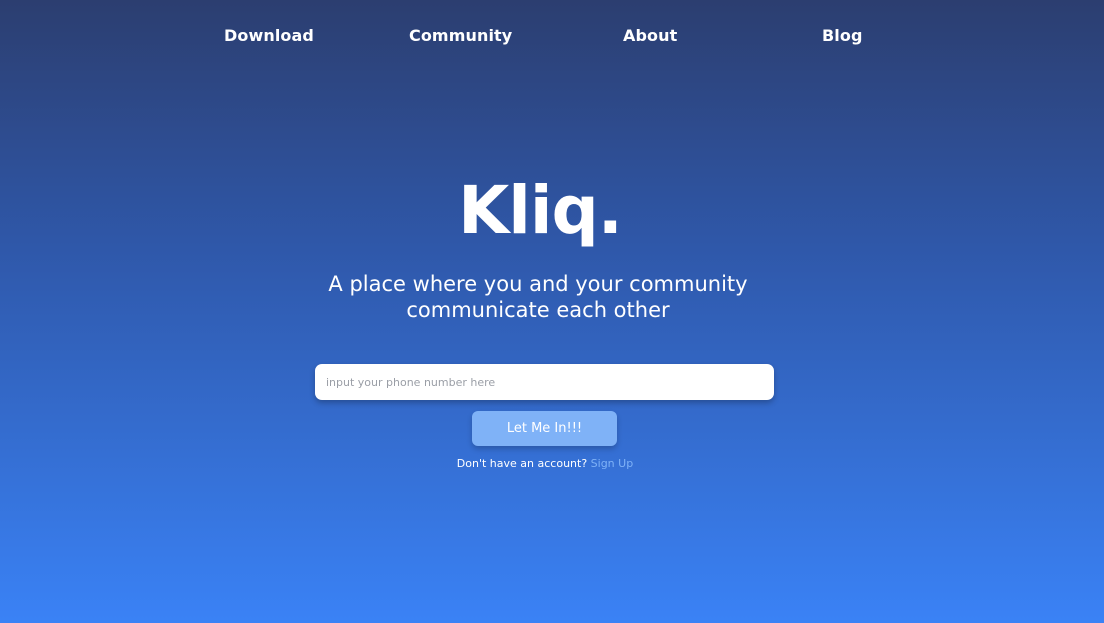  Describe the element at coordinates (460, 35) in the screenshot. I see `nav-link-community: Community` at that location.